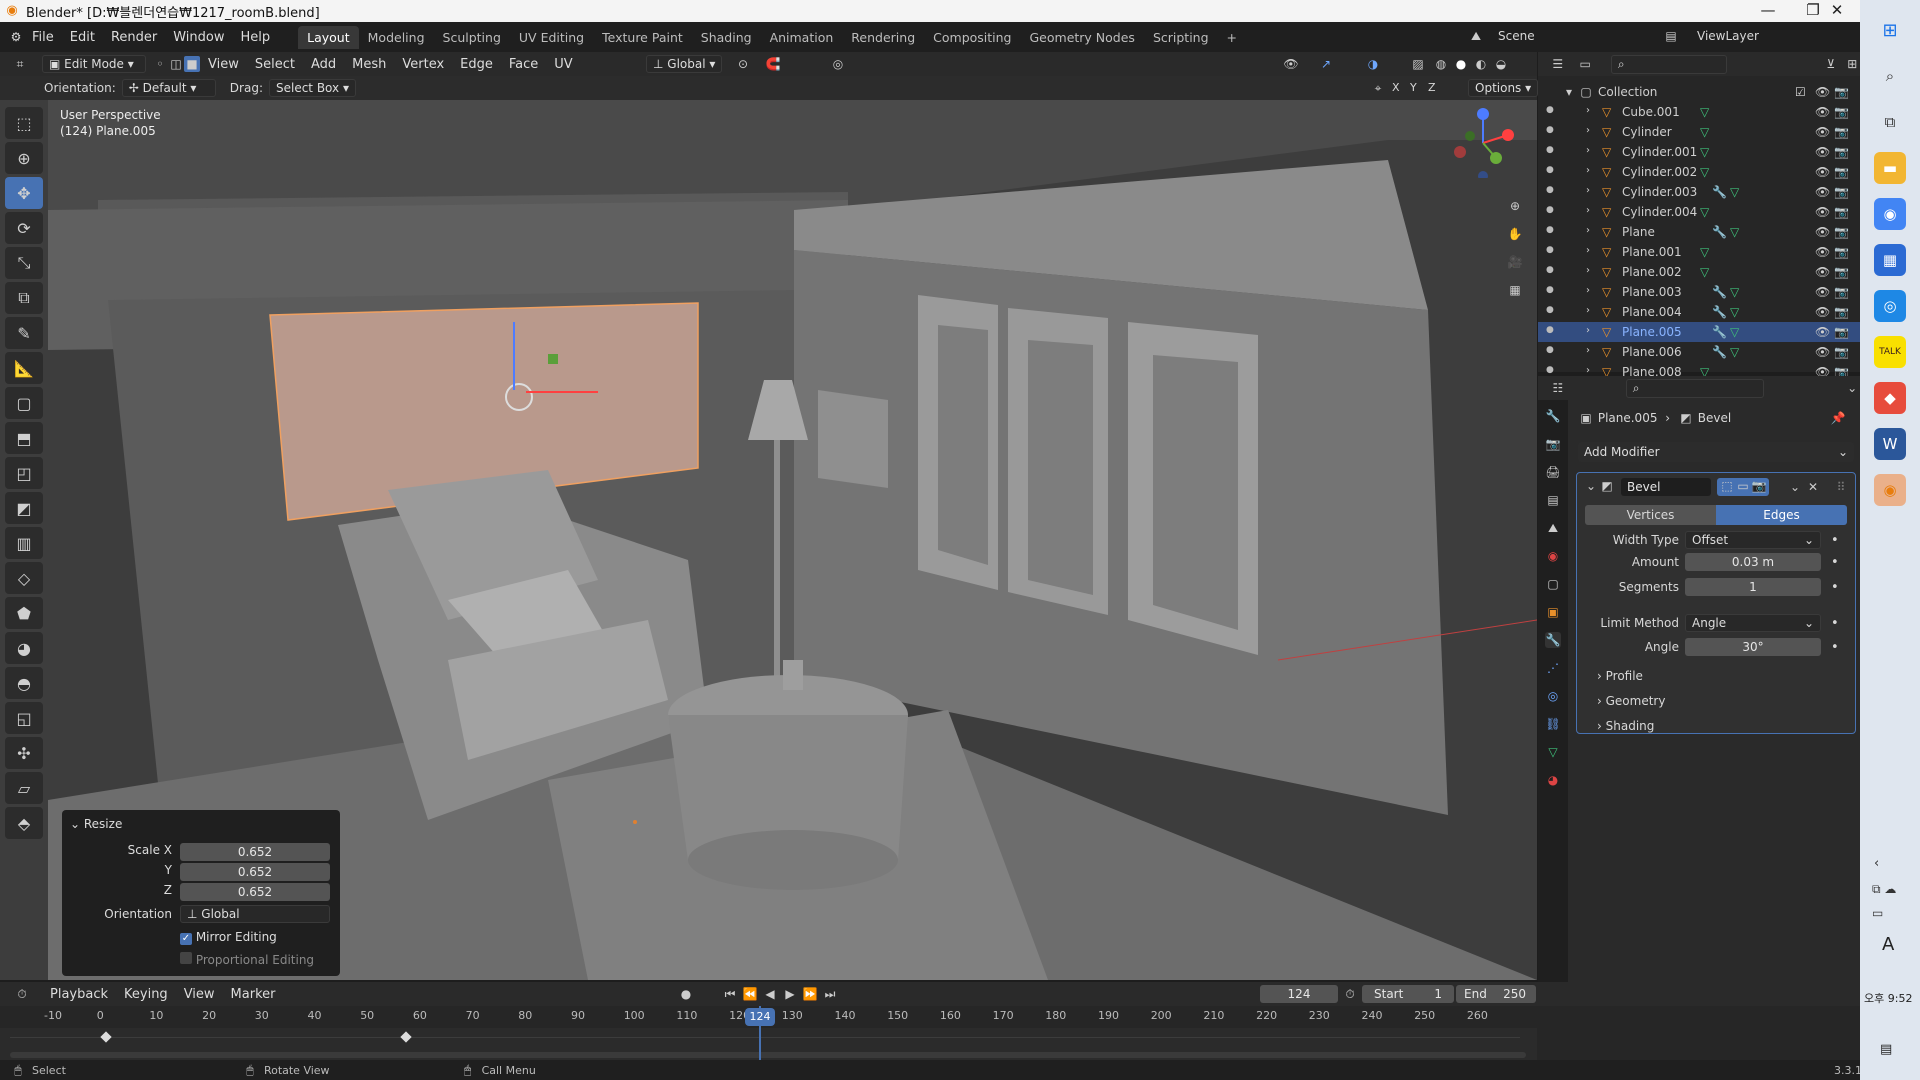 The width and height of the screenshot is (1920, 1080). I want to click on workspace-tab-uv-editing: UV Editing, so click(551, 37).